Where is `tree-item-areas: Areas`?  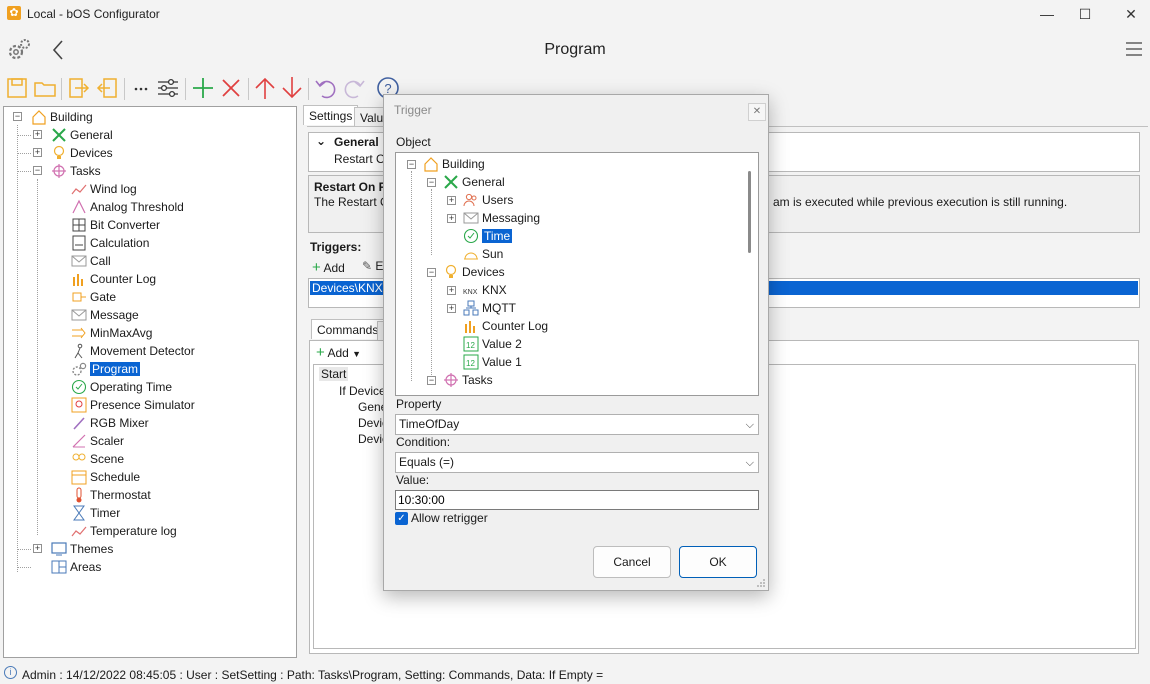 tree-item-areas: Areas is located at coordinates (76, 567).